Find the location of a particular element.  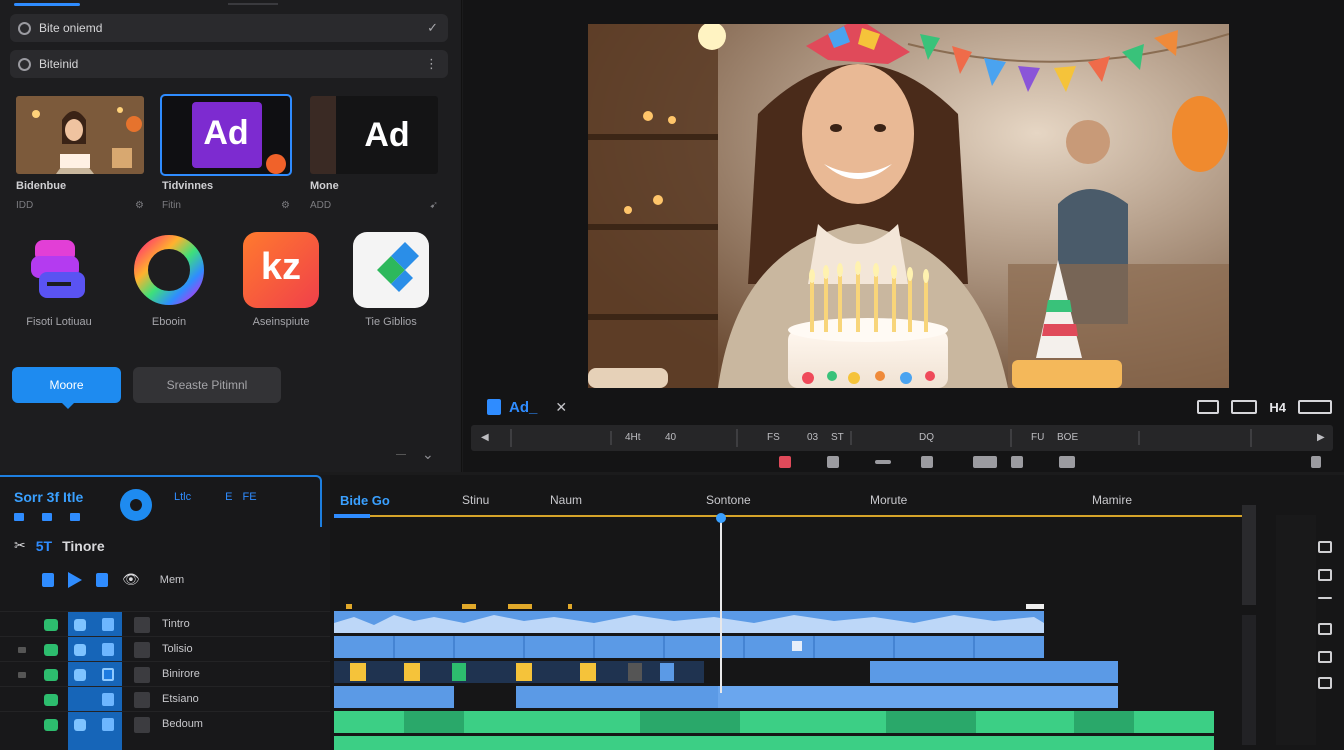

eye-icon: 👁 is located at coordinates (131, 579).